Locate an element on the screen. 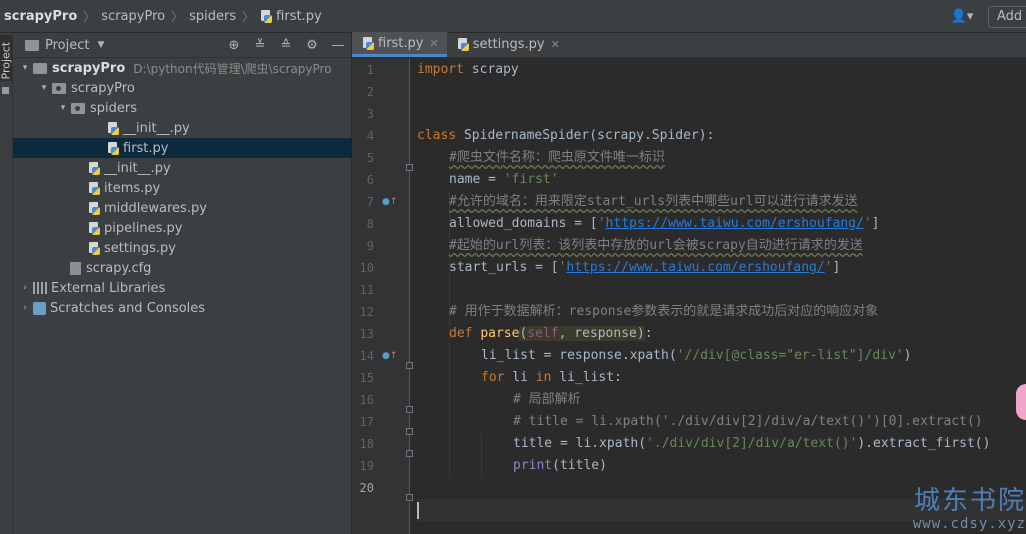 This screenshot has height=534, width=1026. tree-item-label: scrapy.cfg is located at coordinates (119, 268).